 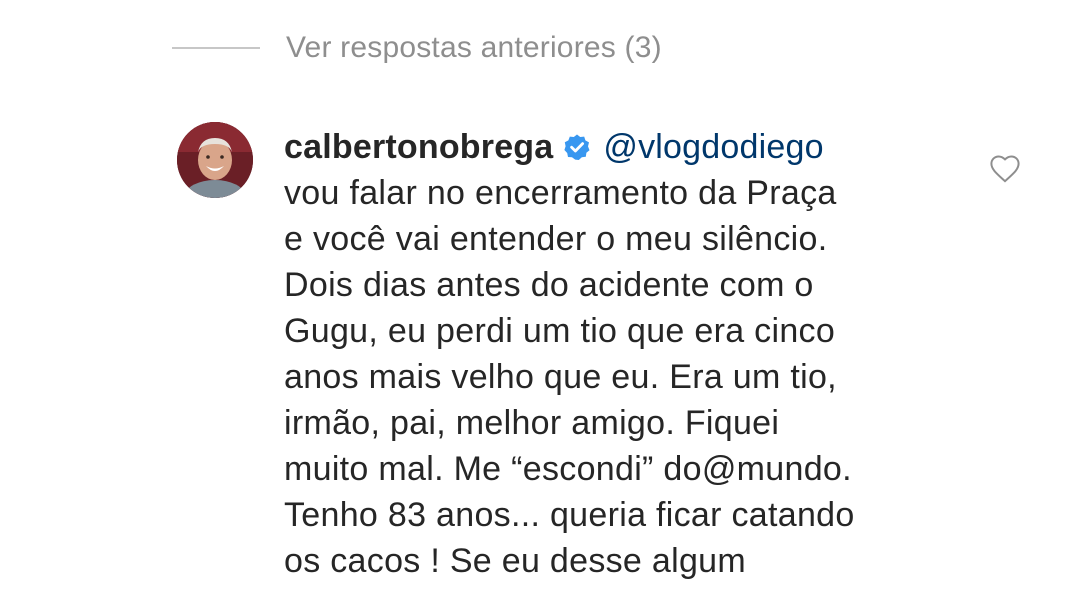 I want to click on replies-divider-line, so click(x=216, y=48).